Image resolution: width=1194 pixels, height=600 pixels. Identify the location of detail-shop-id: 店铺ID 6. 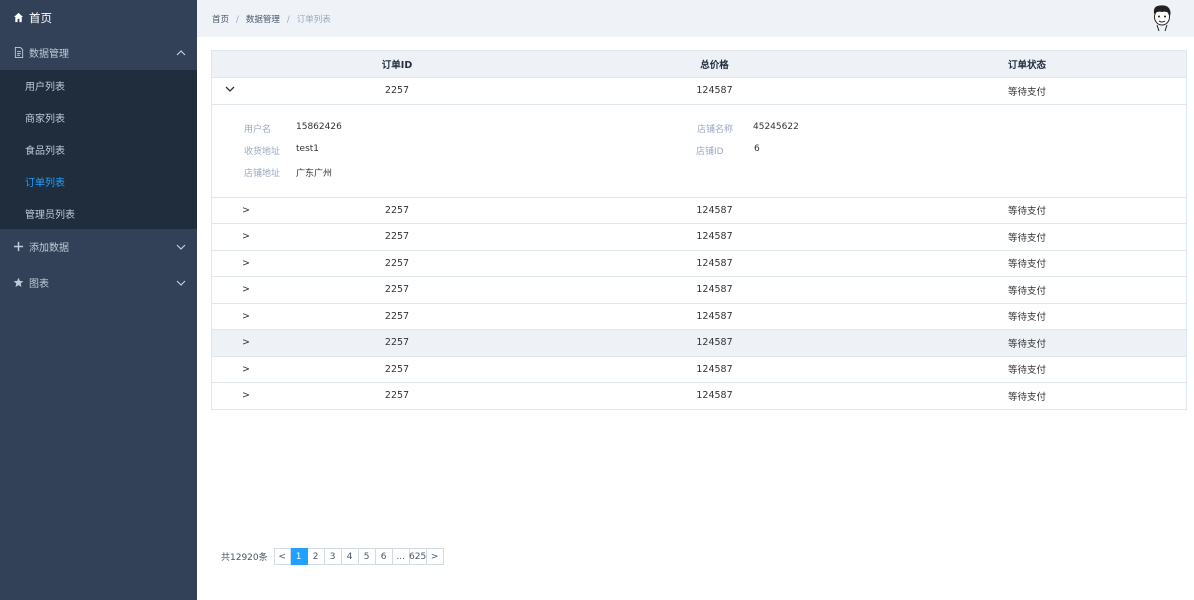
(728, 150).